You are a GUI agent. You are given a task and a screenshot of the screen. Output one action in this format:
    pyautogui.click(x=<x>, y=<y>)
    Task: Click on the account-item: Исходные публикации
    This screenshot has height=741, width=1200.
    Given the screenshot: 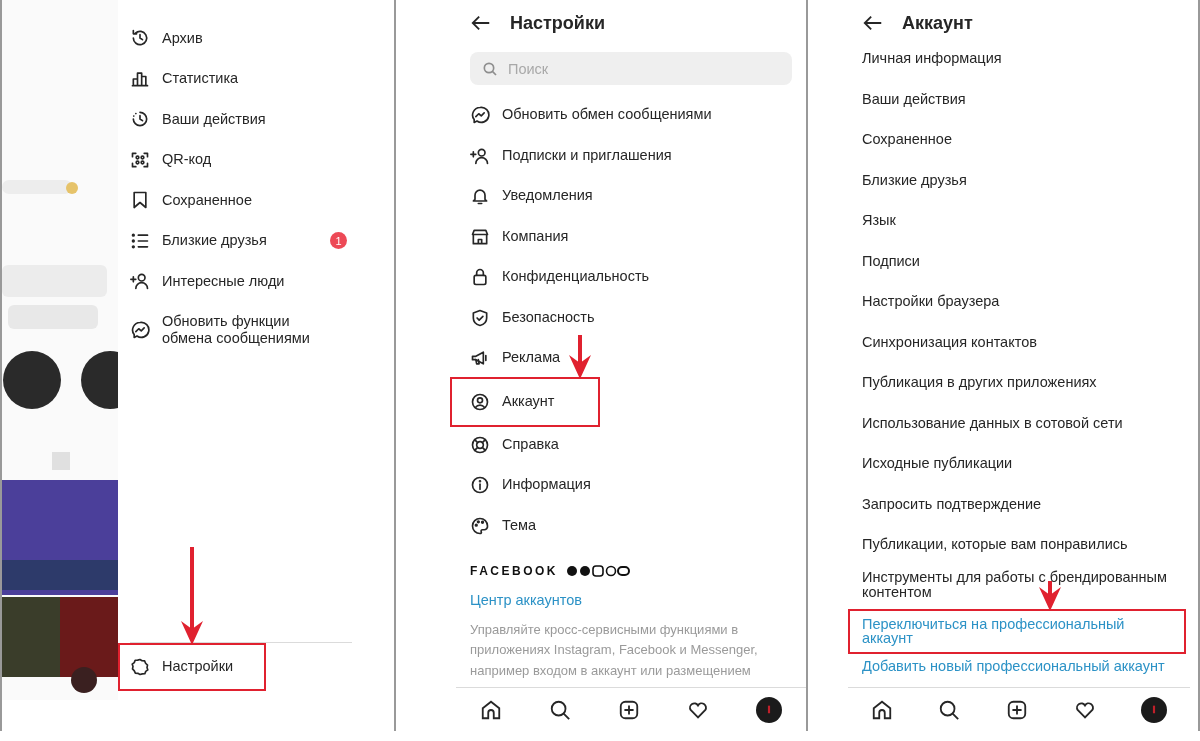 What is the action you would take?
    pyautogui.click(x=1026, y=463)
    